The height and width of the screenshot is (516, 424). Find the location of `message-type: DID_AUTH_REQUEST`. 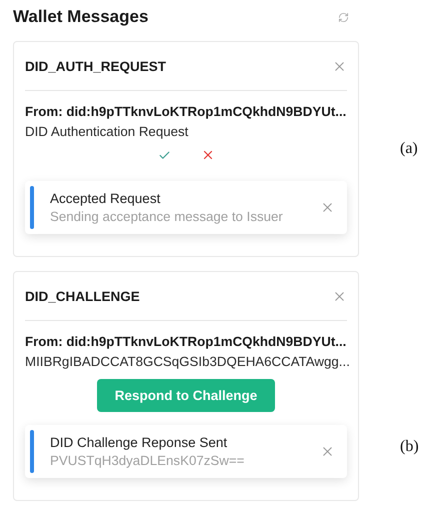

message-type: DID_AUTH_REQUEST is located at coordinates (95, 66).